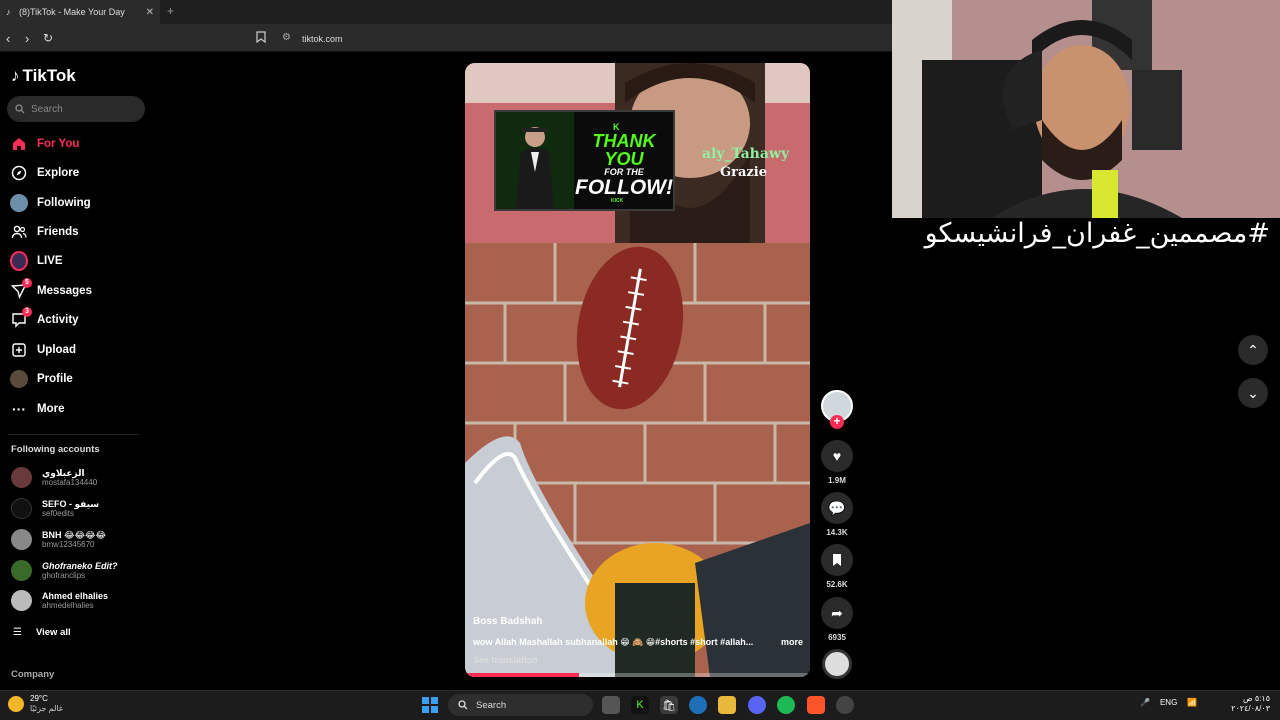 The image size is (1280, 720). What do you see at coordinates (19, 173) in the screenshot?
I see `compass-icon` at bounding box center [19, 173].